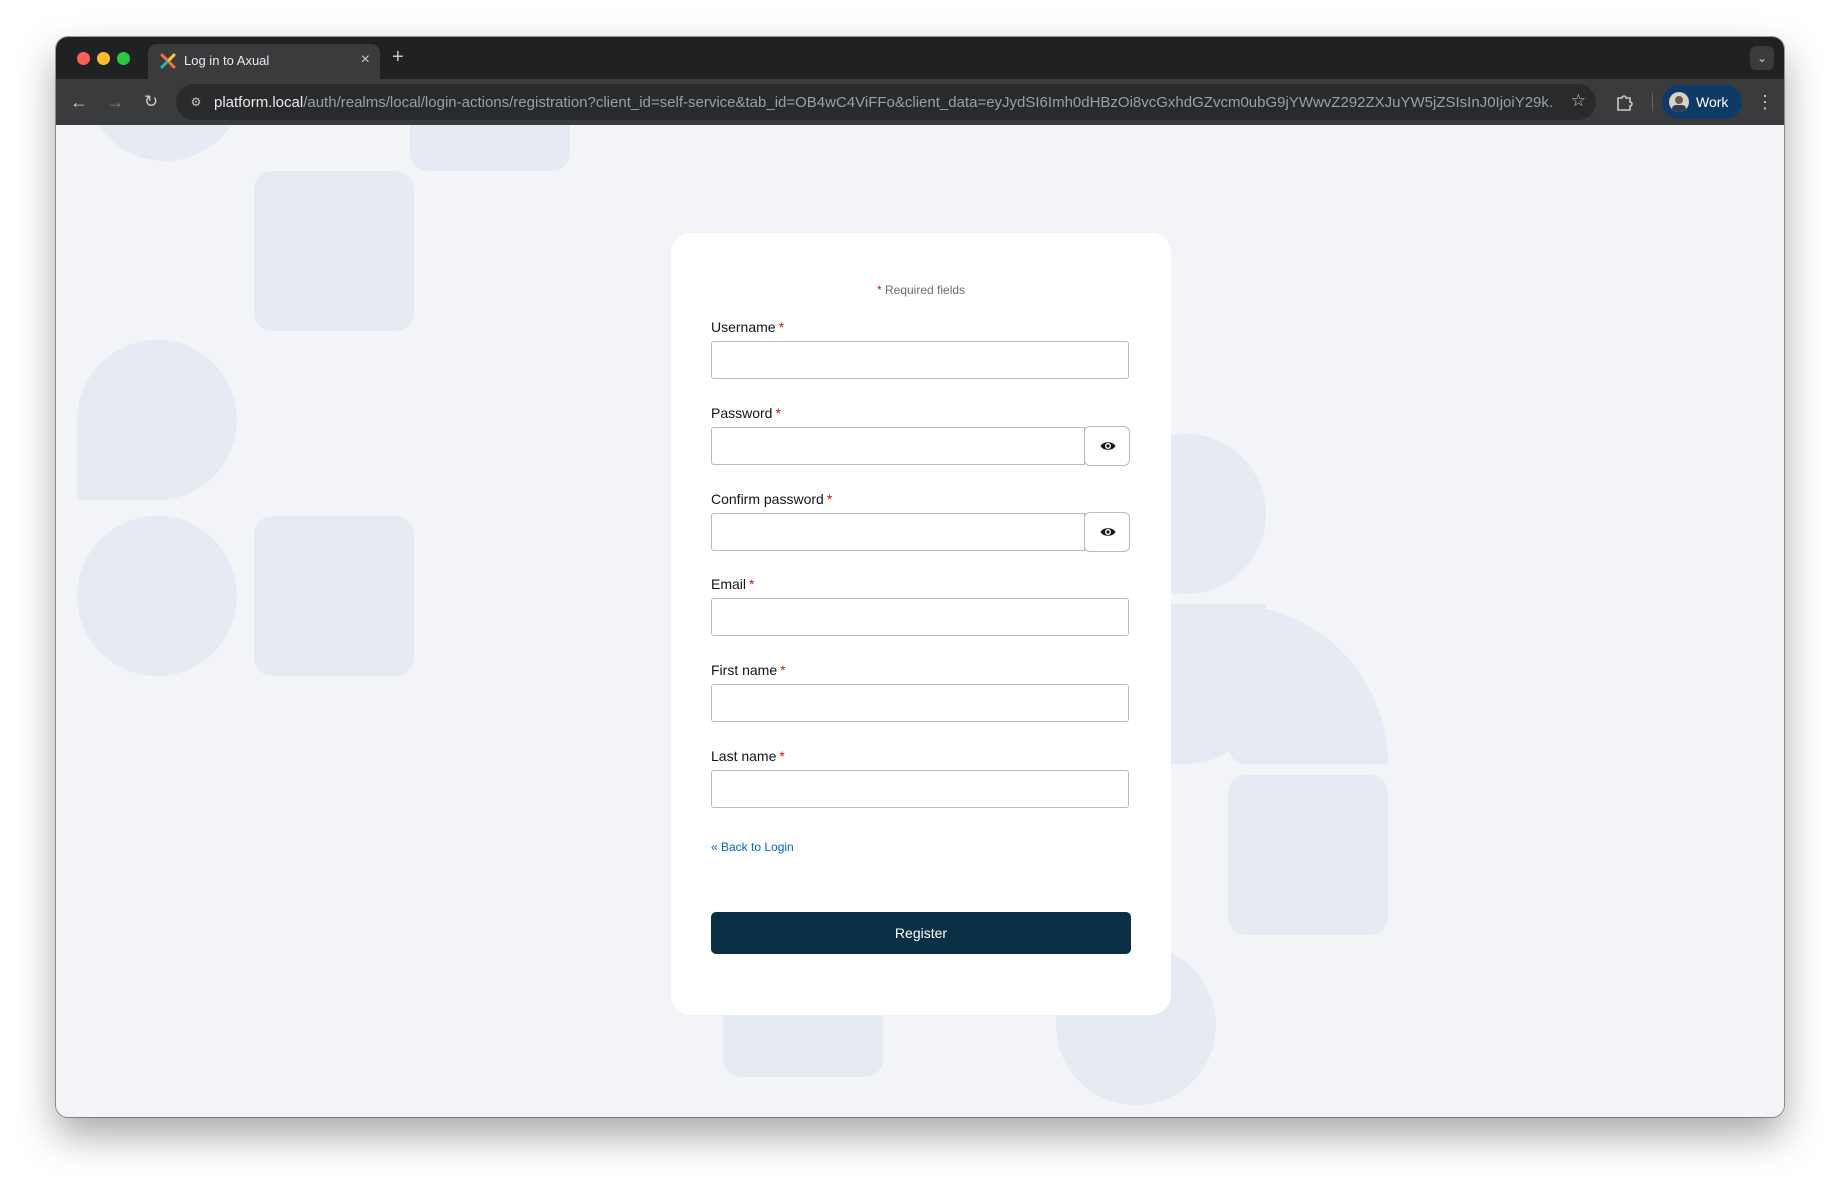  What do you see at coordinates (920, 58) in the screenshot?
I see `tab-bar: Log in to Axual × + ⌄` at bounding box center [920, 58].